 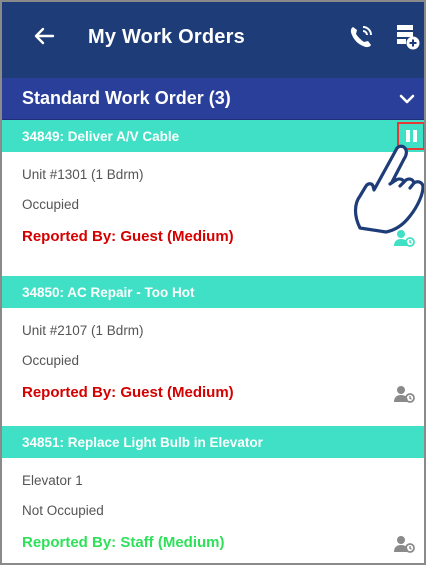 I want to click on add-list-icon, so click(x=408, y=37).